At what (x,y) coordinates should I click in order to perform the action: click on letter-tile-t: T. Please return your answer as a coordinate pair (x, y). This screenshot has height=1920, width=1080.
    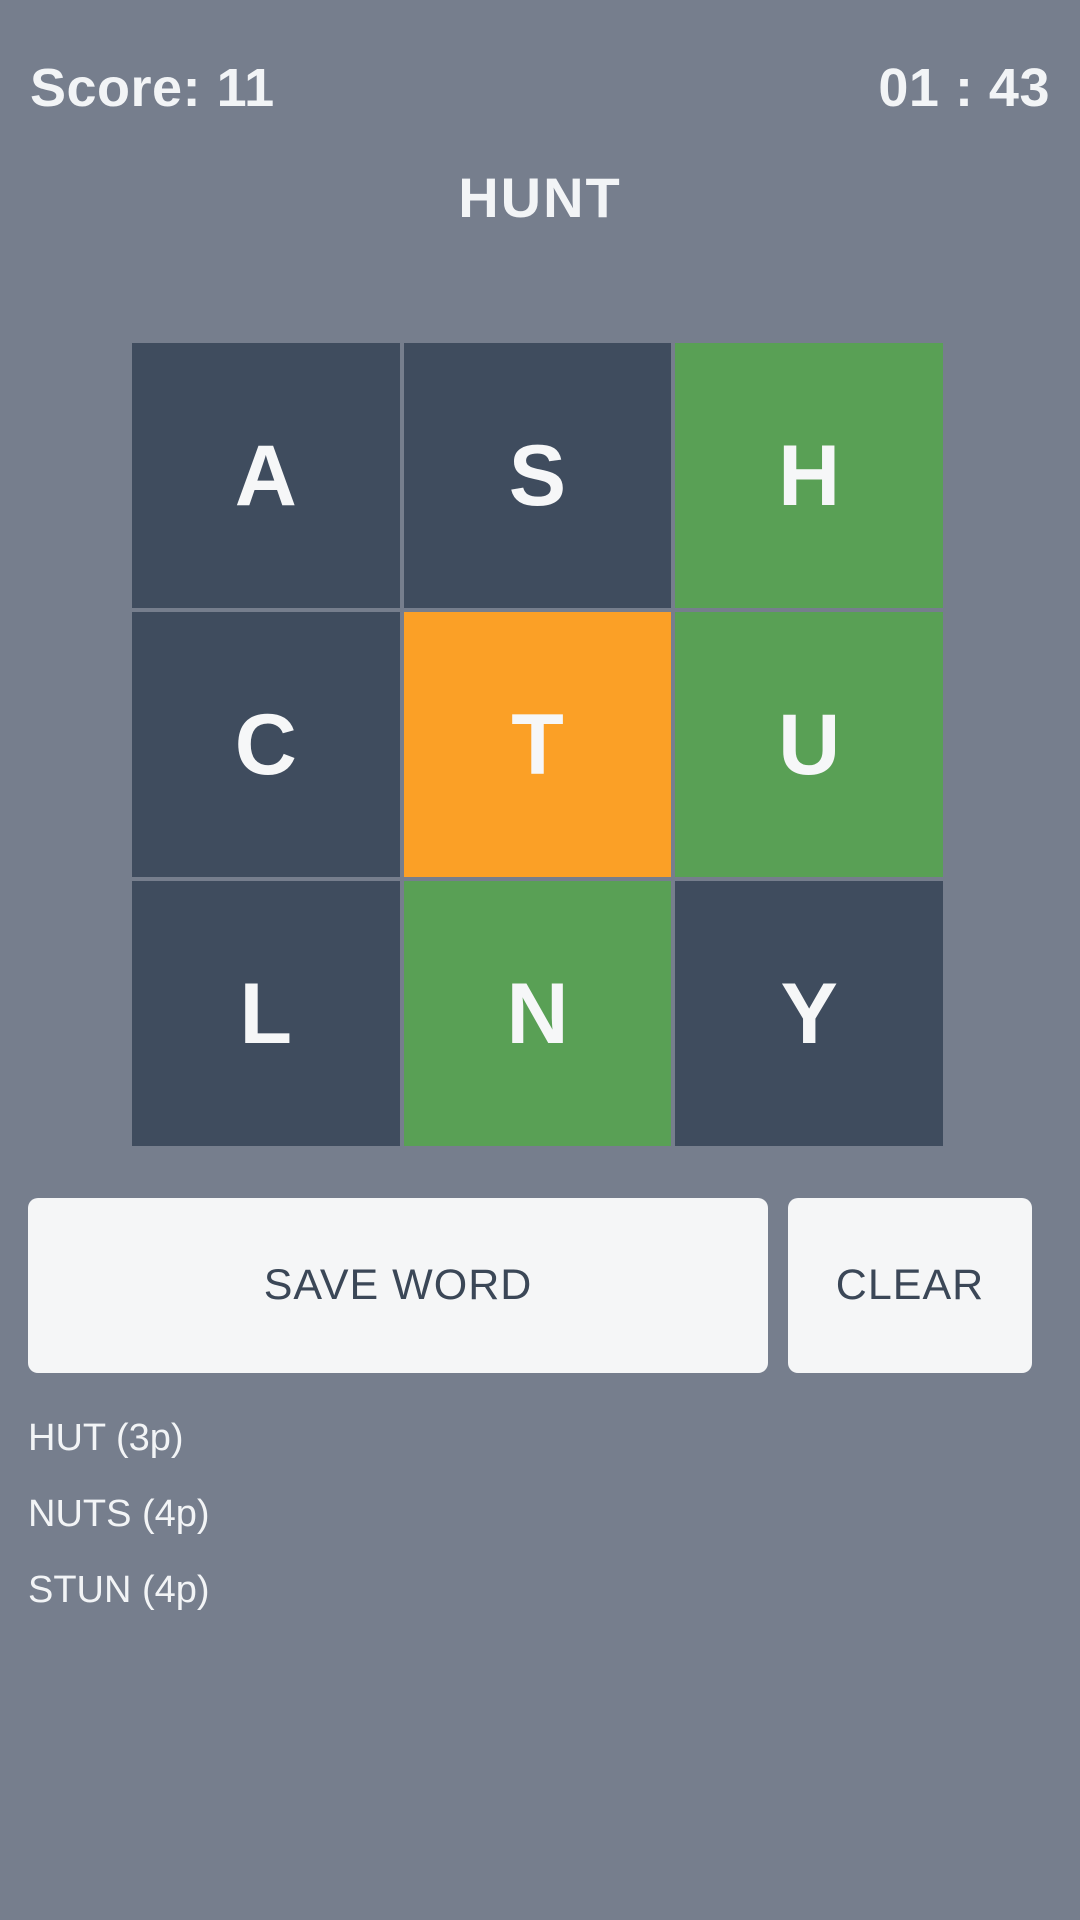
    Looking at the image, I should click on (537, 744).